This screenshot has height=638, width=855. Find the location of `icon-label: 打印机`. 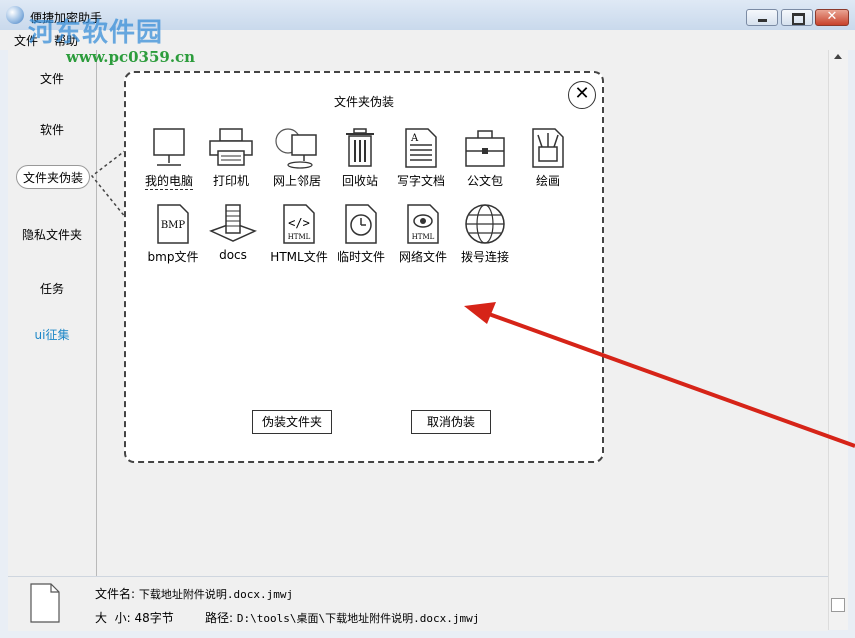

icon-label: 打印机 is located at coordinates (230, 181).